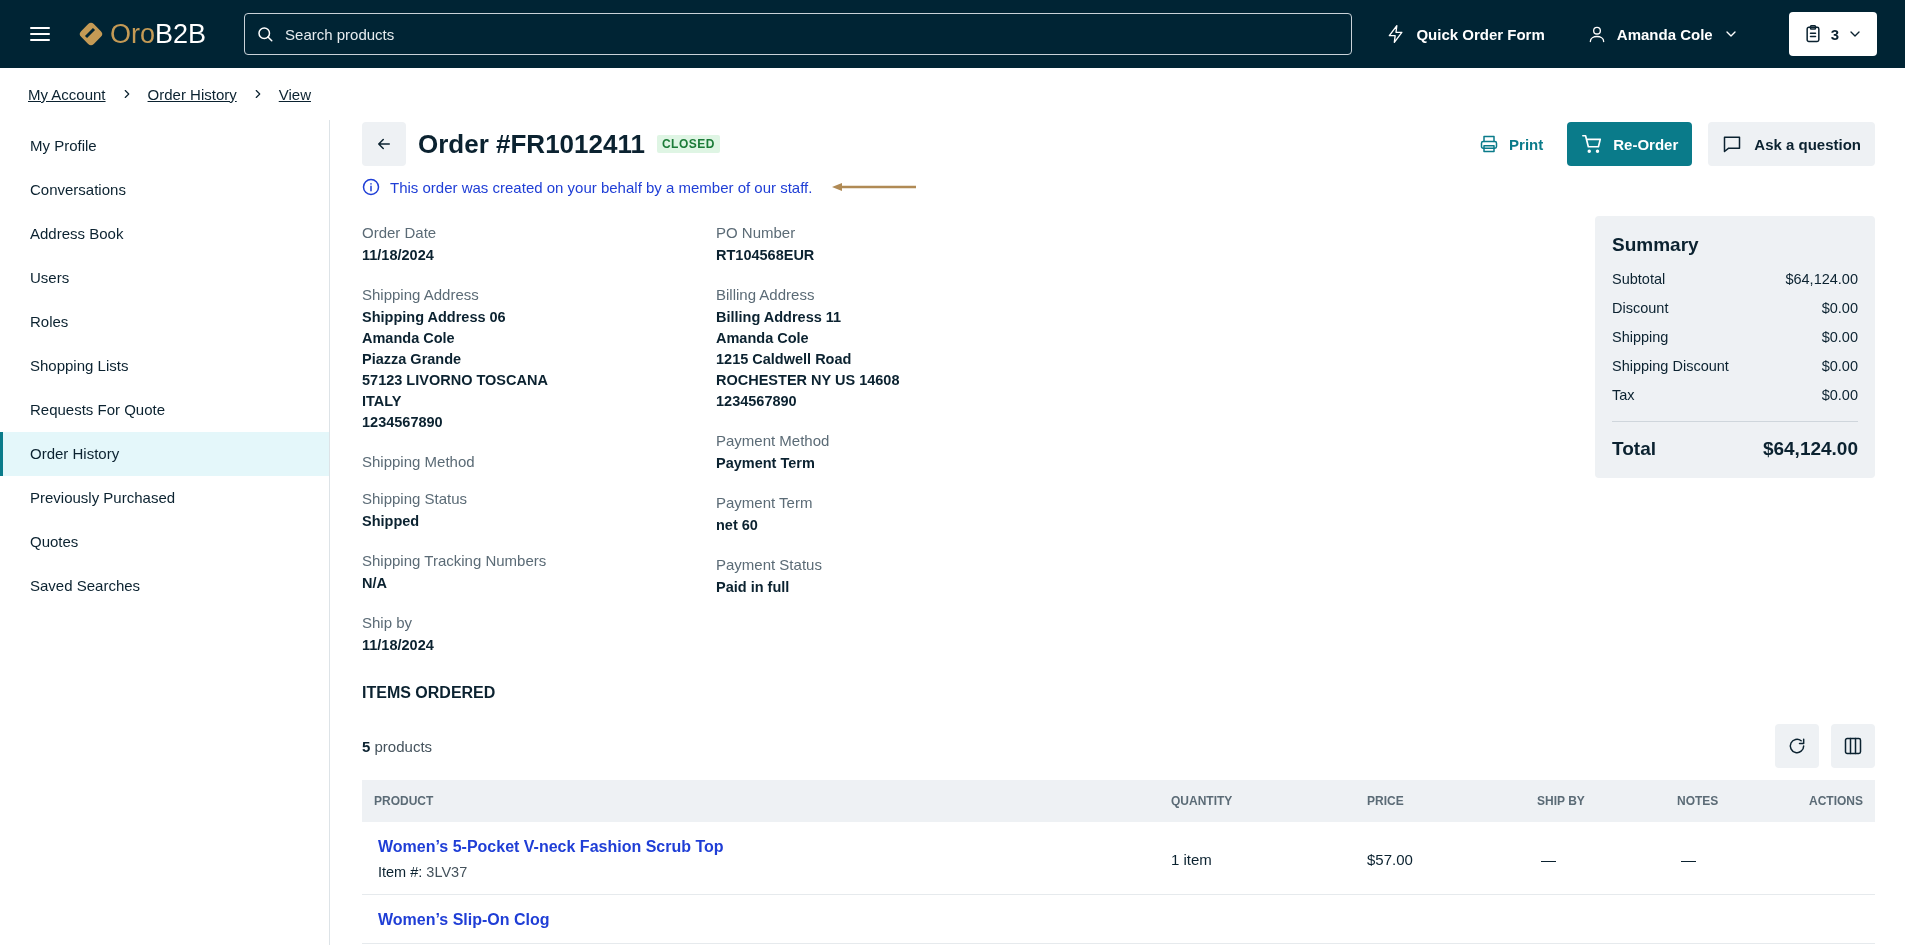 The image size is (1905, 945). What do you see at coordinates (455, 560) in the screenshot?
I see `field-label: Shipping Tracking Numbers` at bounding box center [455, 560].